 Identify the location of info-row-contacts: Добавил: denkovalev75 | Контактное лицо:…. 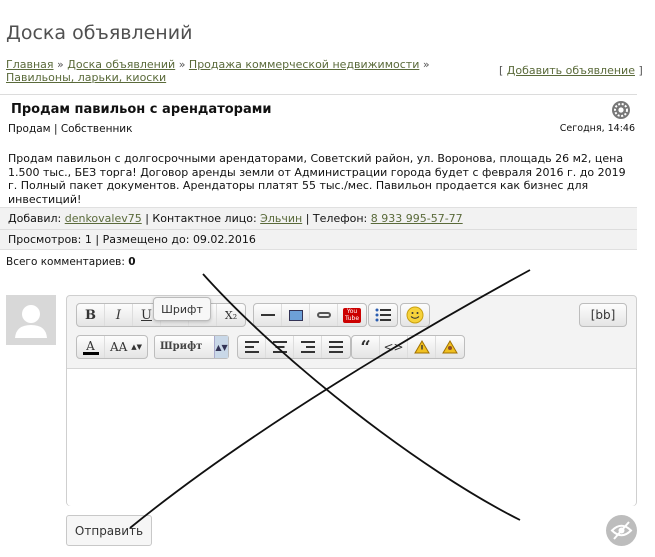
(235, 218).